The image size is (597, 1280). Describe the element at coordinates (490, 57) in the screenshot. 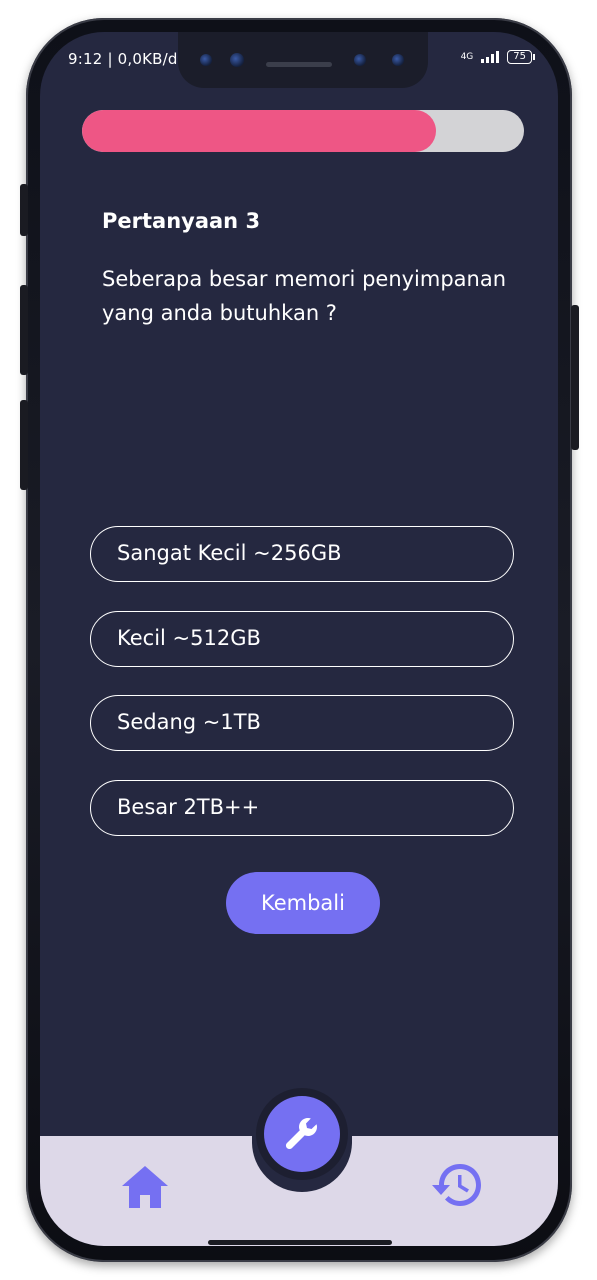

I see `signal-icon` at that location.